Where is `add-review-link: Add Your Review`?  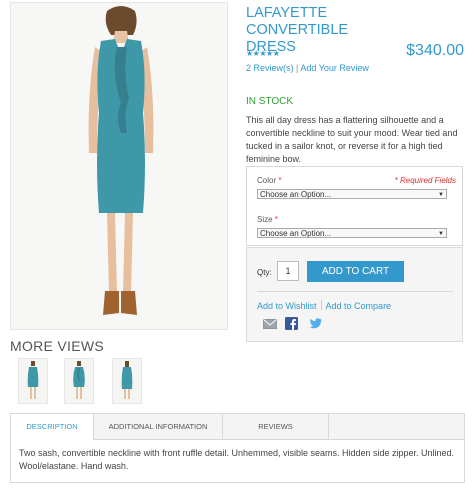
add-review-link: Add Your Review is located at coordinates (334, 68).